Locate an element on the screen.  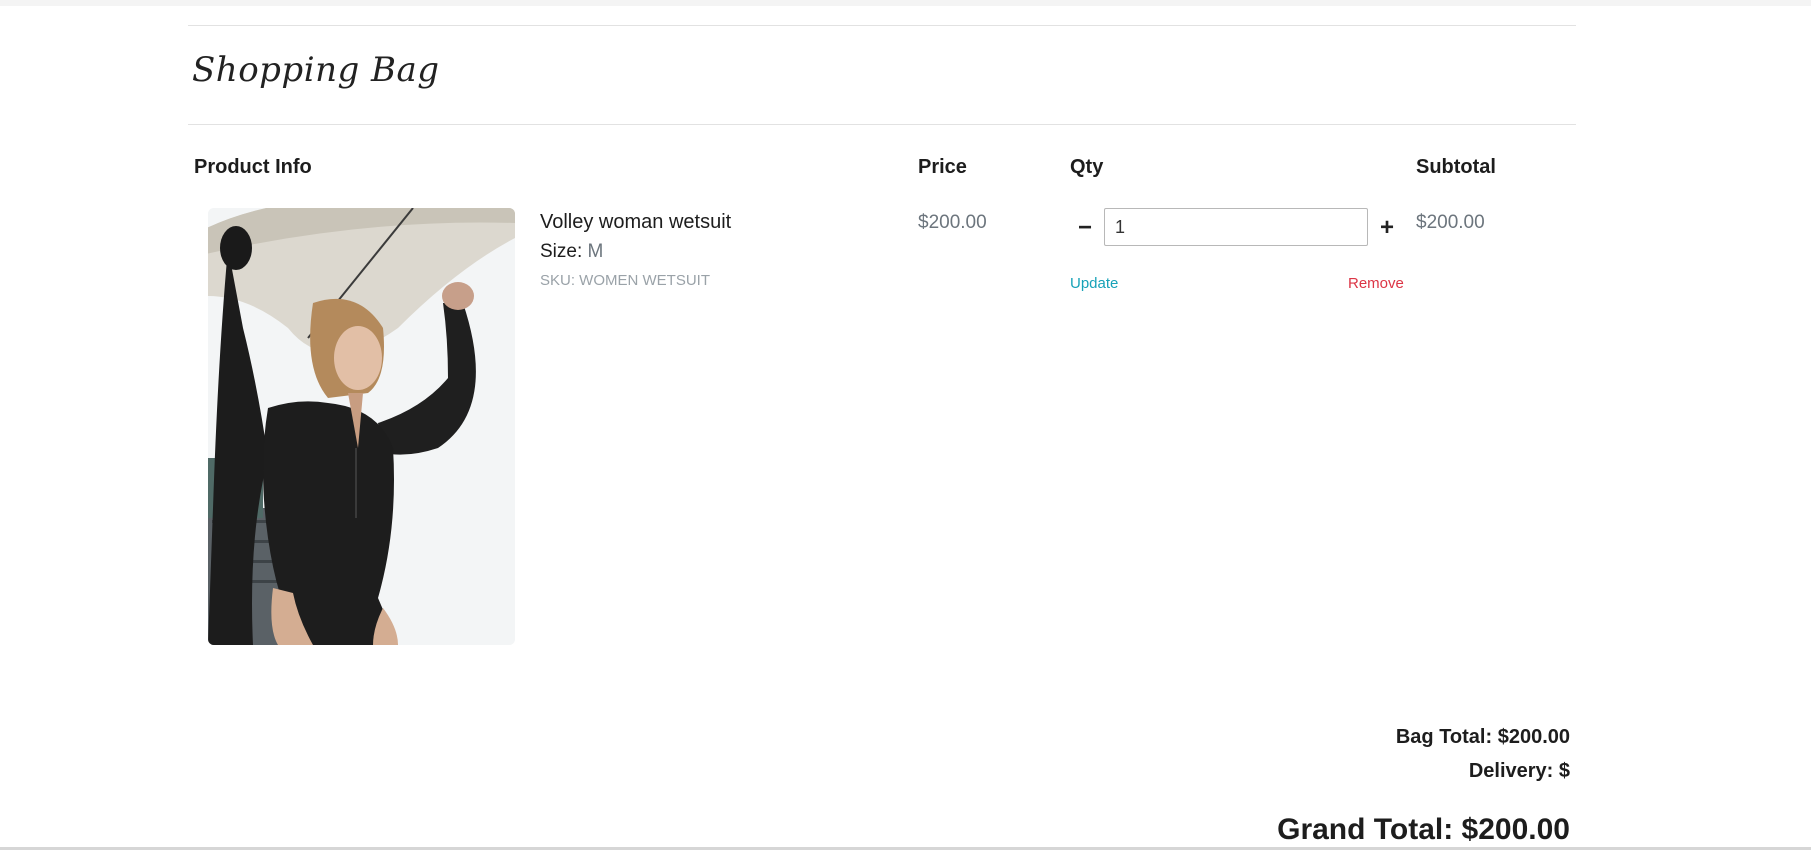
page-title: Shopping Bag is located at coordinates (316, 70).